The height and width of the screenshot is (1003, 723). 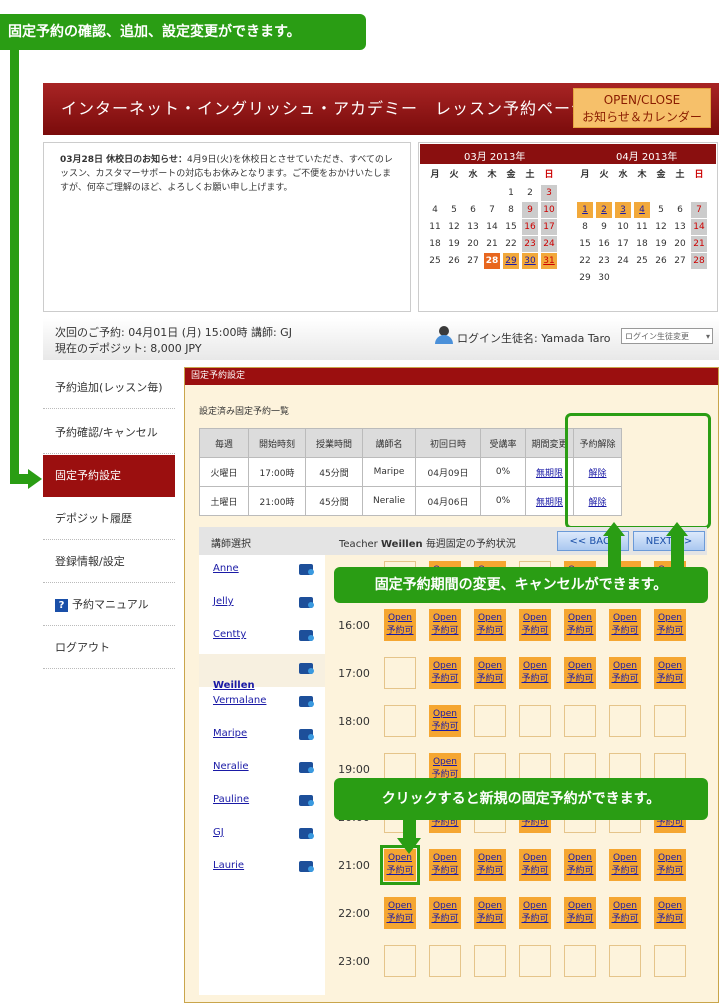 I want to click on teacher-row: Laurie, so click(x=262, y=868).